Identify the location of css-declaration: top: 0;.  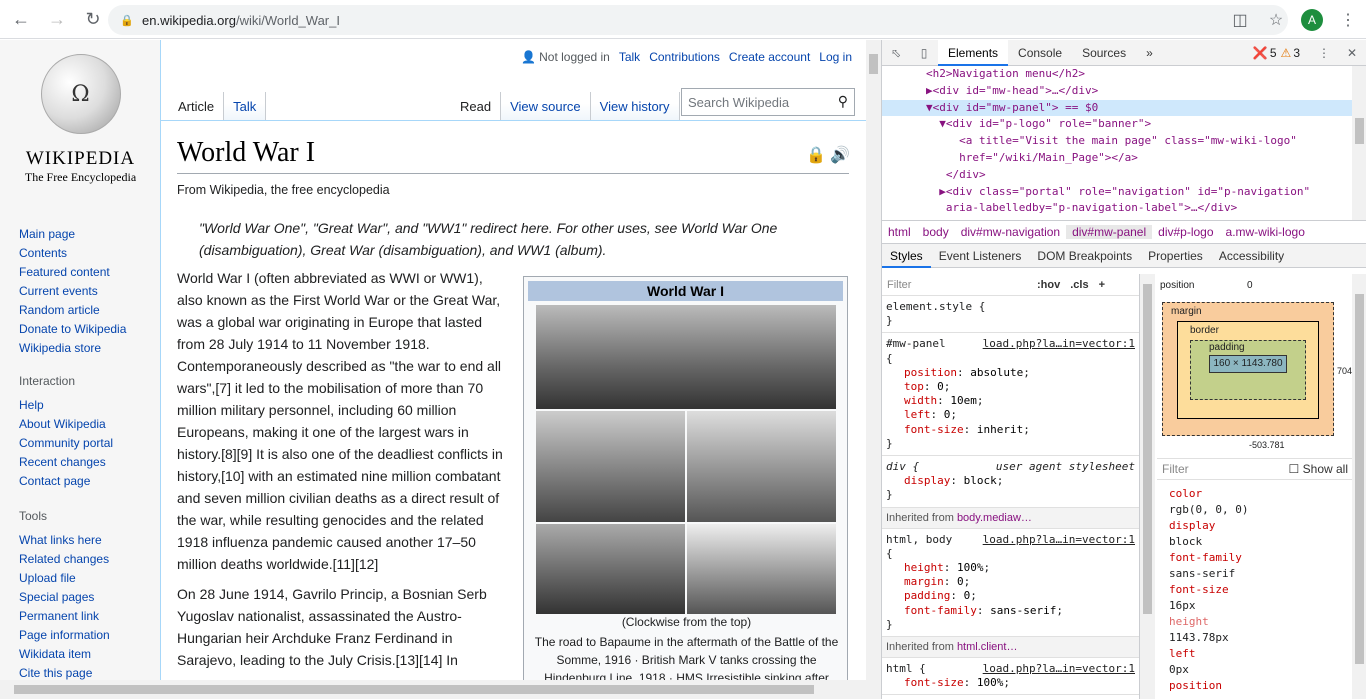
(1010, 387).